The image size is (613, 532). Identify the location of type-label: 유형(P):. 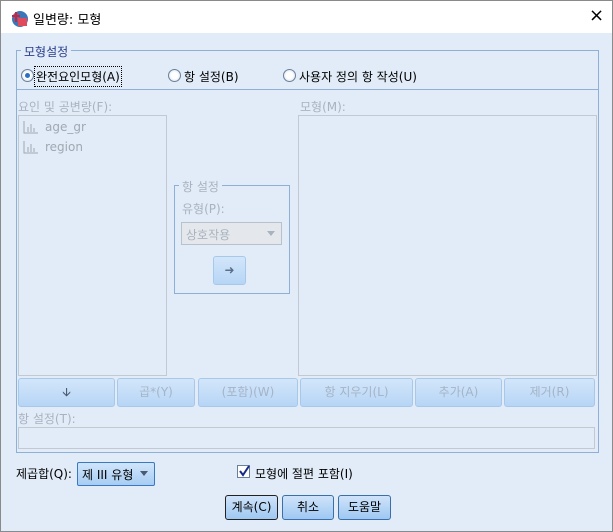
(203, 209).